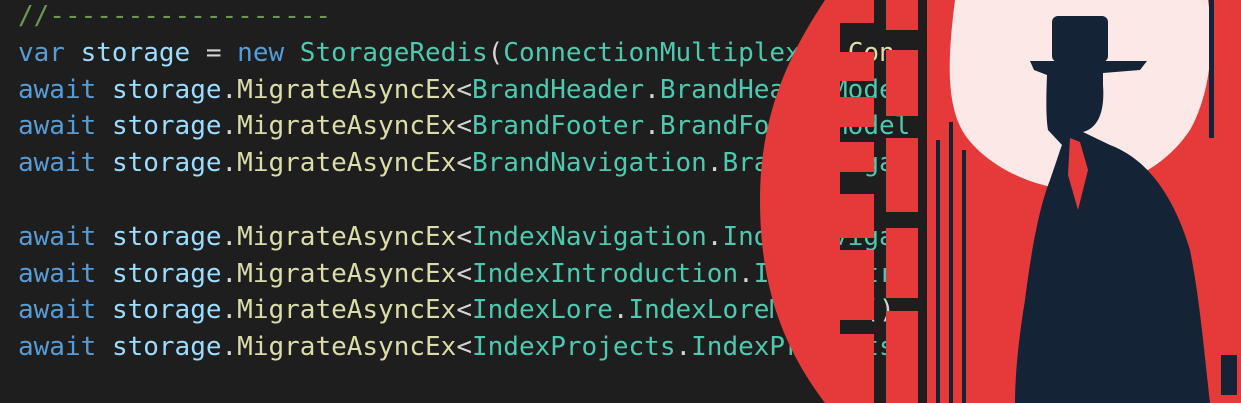 The width and height of the screenshot is (1241, 403). I want to click on red-ellipse-decoration, so click(800, 201).